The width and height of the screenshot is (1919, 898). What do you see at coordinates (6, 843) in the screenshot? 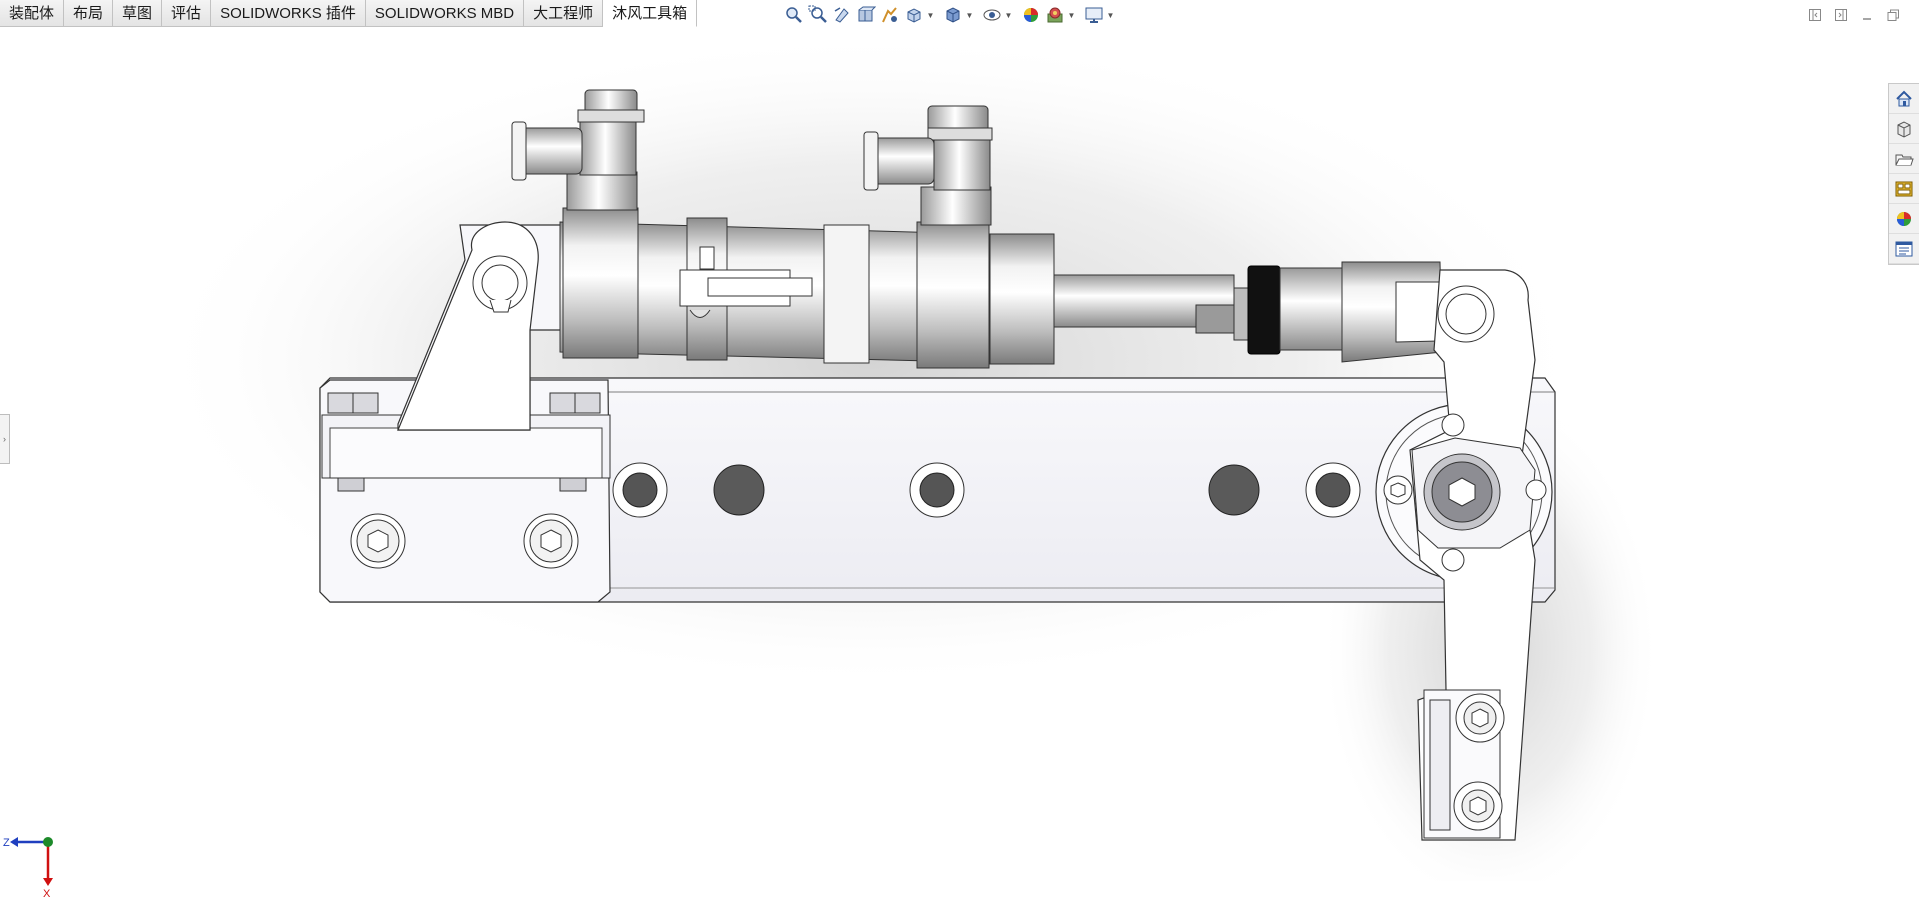
I see `triad-label-z: Z` at bounding box center [6, 843].